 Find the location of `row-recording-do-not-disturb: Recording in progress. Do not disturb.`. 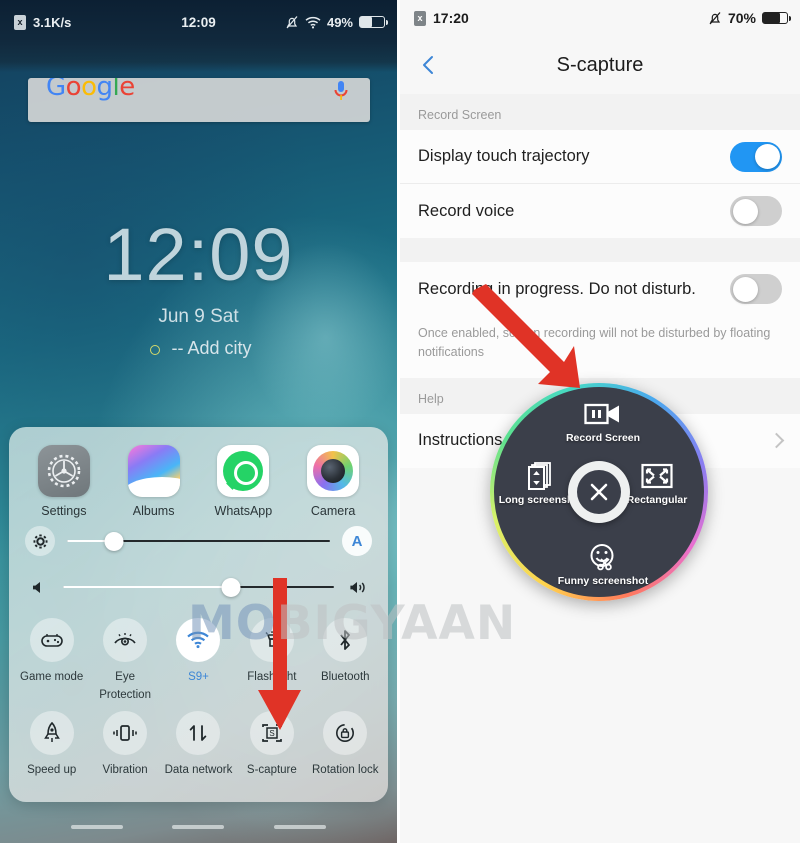

row-recording-do-not-disturb: Recording in progress. Do not disturb. is located at coordinates (600, 289).